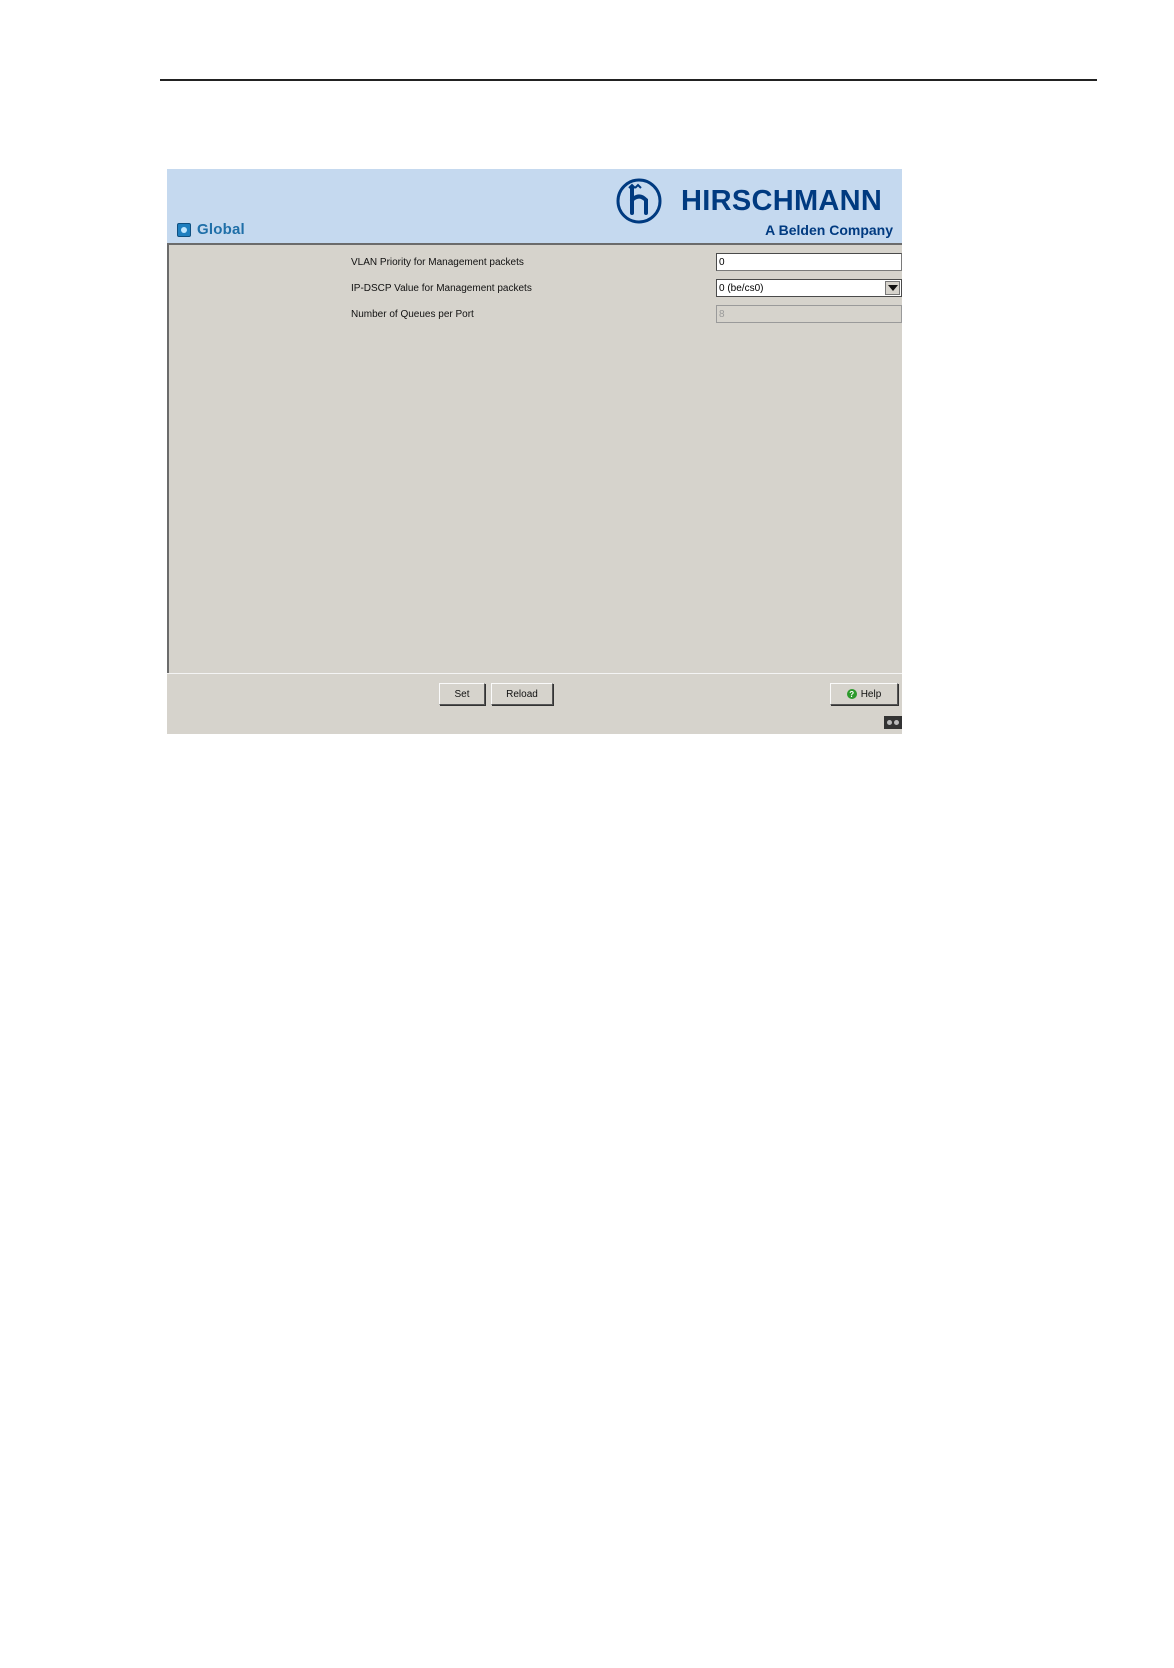  What do you see at coordinates (631, 314) in the screenshot?
I see `queues-row: Number of Queues per Port 8` at bounding box center [631, 314].